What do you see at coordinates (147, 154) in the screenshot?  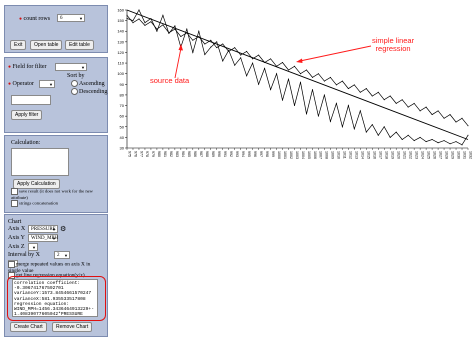 I see `x-tick-label: 978` at bounding box center [147, 154].